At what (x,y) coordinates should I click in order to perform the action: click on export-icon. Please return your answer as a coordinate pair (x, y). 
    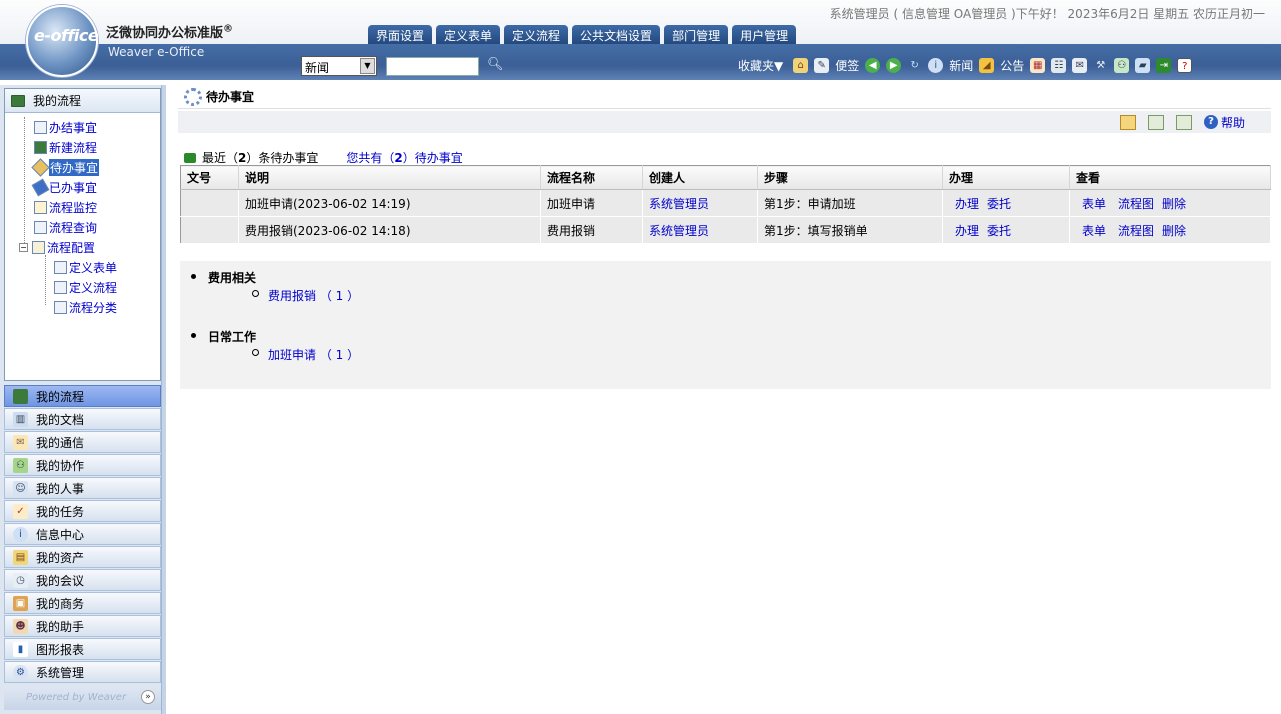
    Looking at the image, I should click on (1155, 122).